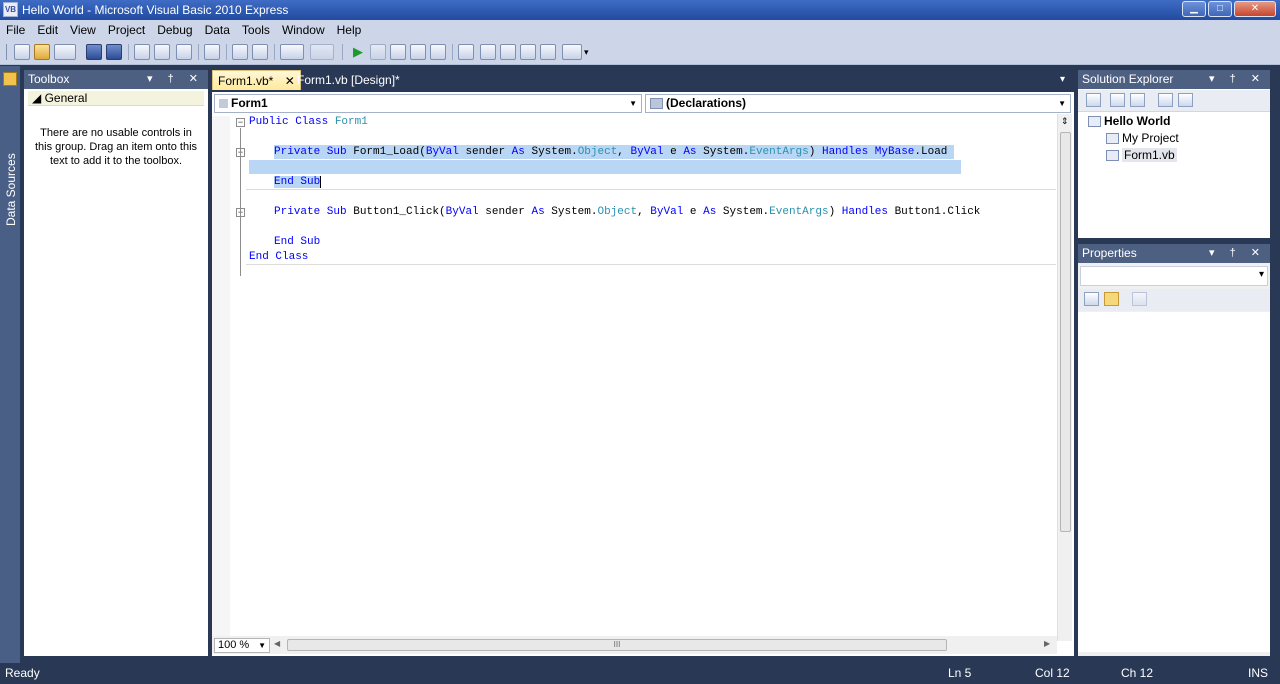  What do you see at coordinates (858, 103) in the screenshot?
I see `method-name-combo: (Declarations) ▼` at bounding box center [858, 103].